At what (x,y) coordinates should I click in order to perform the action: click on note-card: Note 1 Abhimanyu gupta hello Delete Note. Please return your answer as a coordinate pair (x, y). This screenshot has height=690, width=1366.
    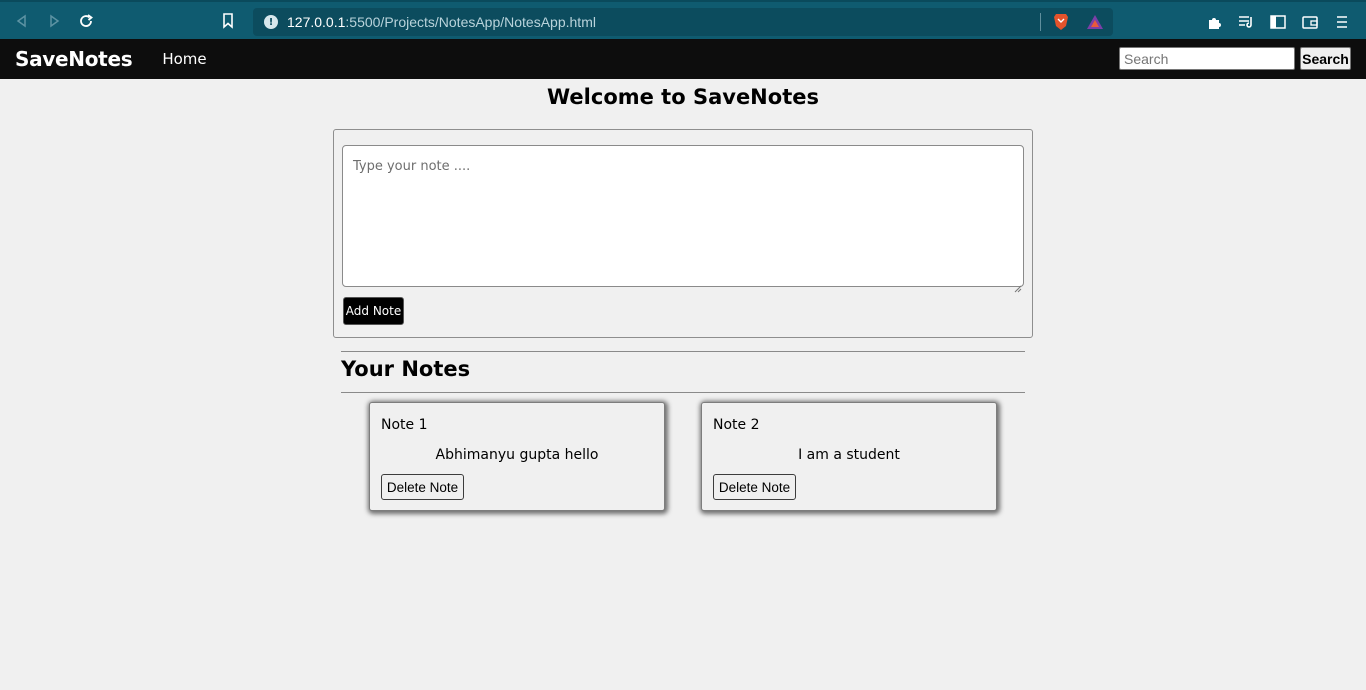
    Looking at the image, I should click on (517, 456).